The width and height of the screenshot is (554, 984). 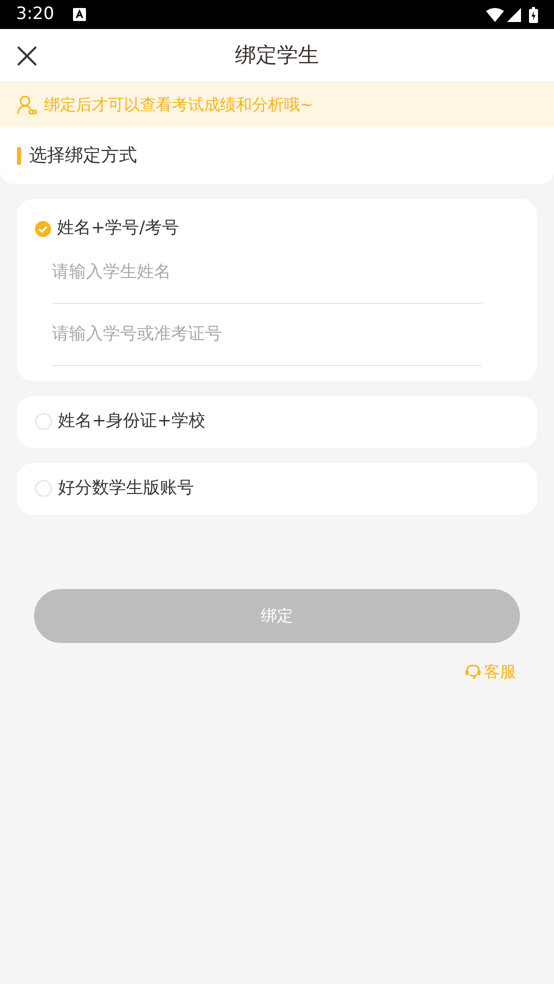 I want to click on notification-icon, so click(x=79, y=14).